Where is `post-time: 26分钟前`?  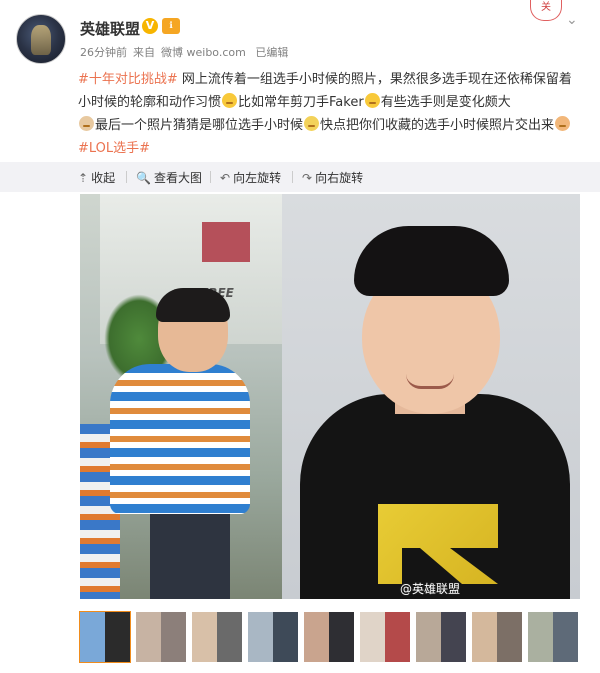 post-time: 26分钟前 is located at coordinates (103, 52).